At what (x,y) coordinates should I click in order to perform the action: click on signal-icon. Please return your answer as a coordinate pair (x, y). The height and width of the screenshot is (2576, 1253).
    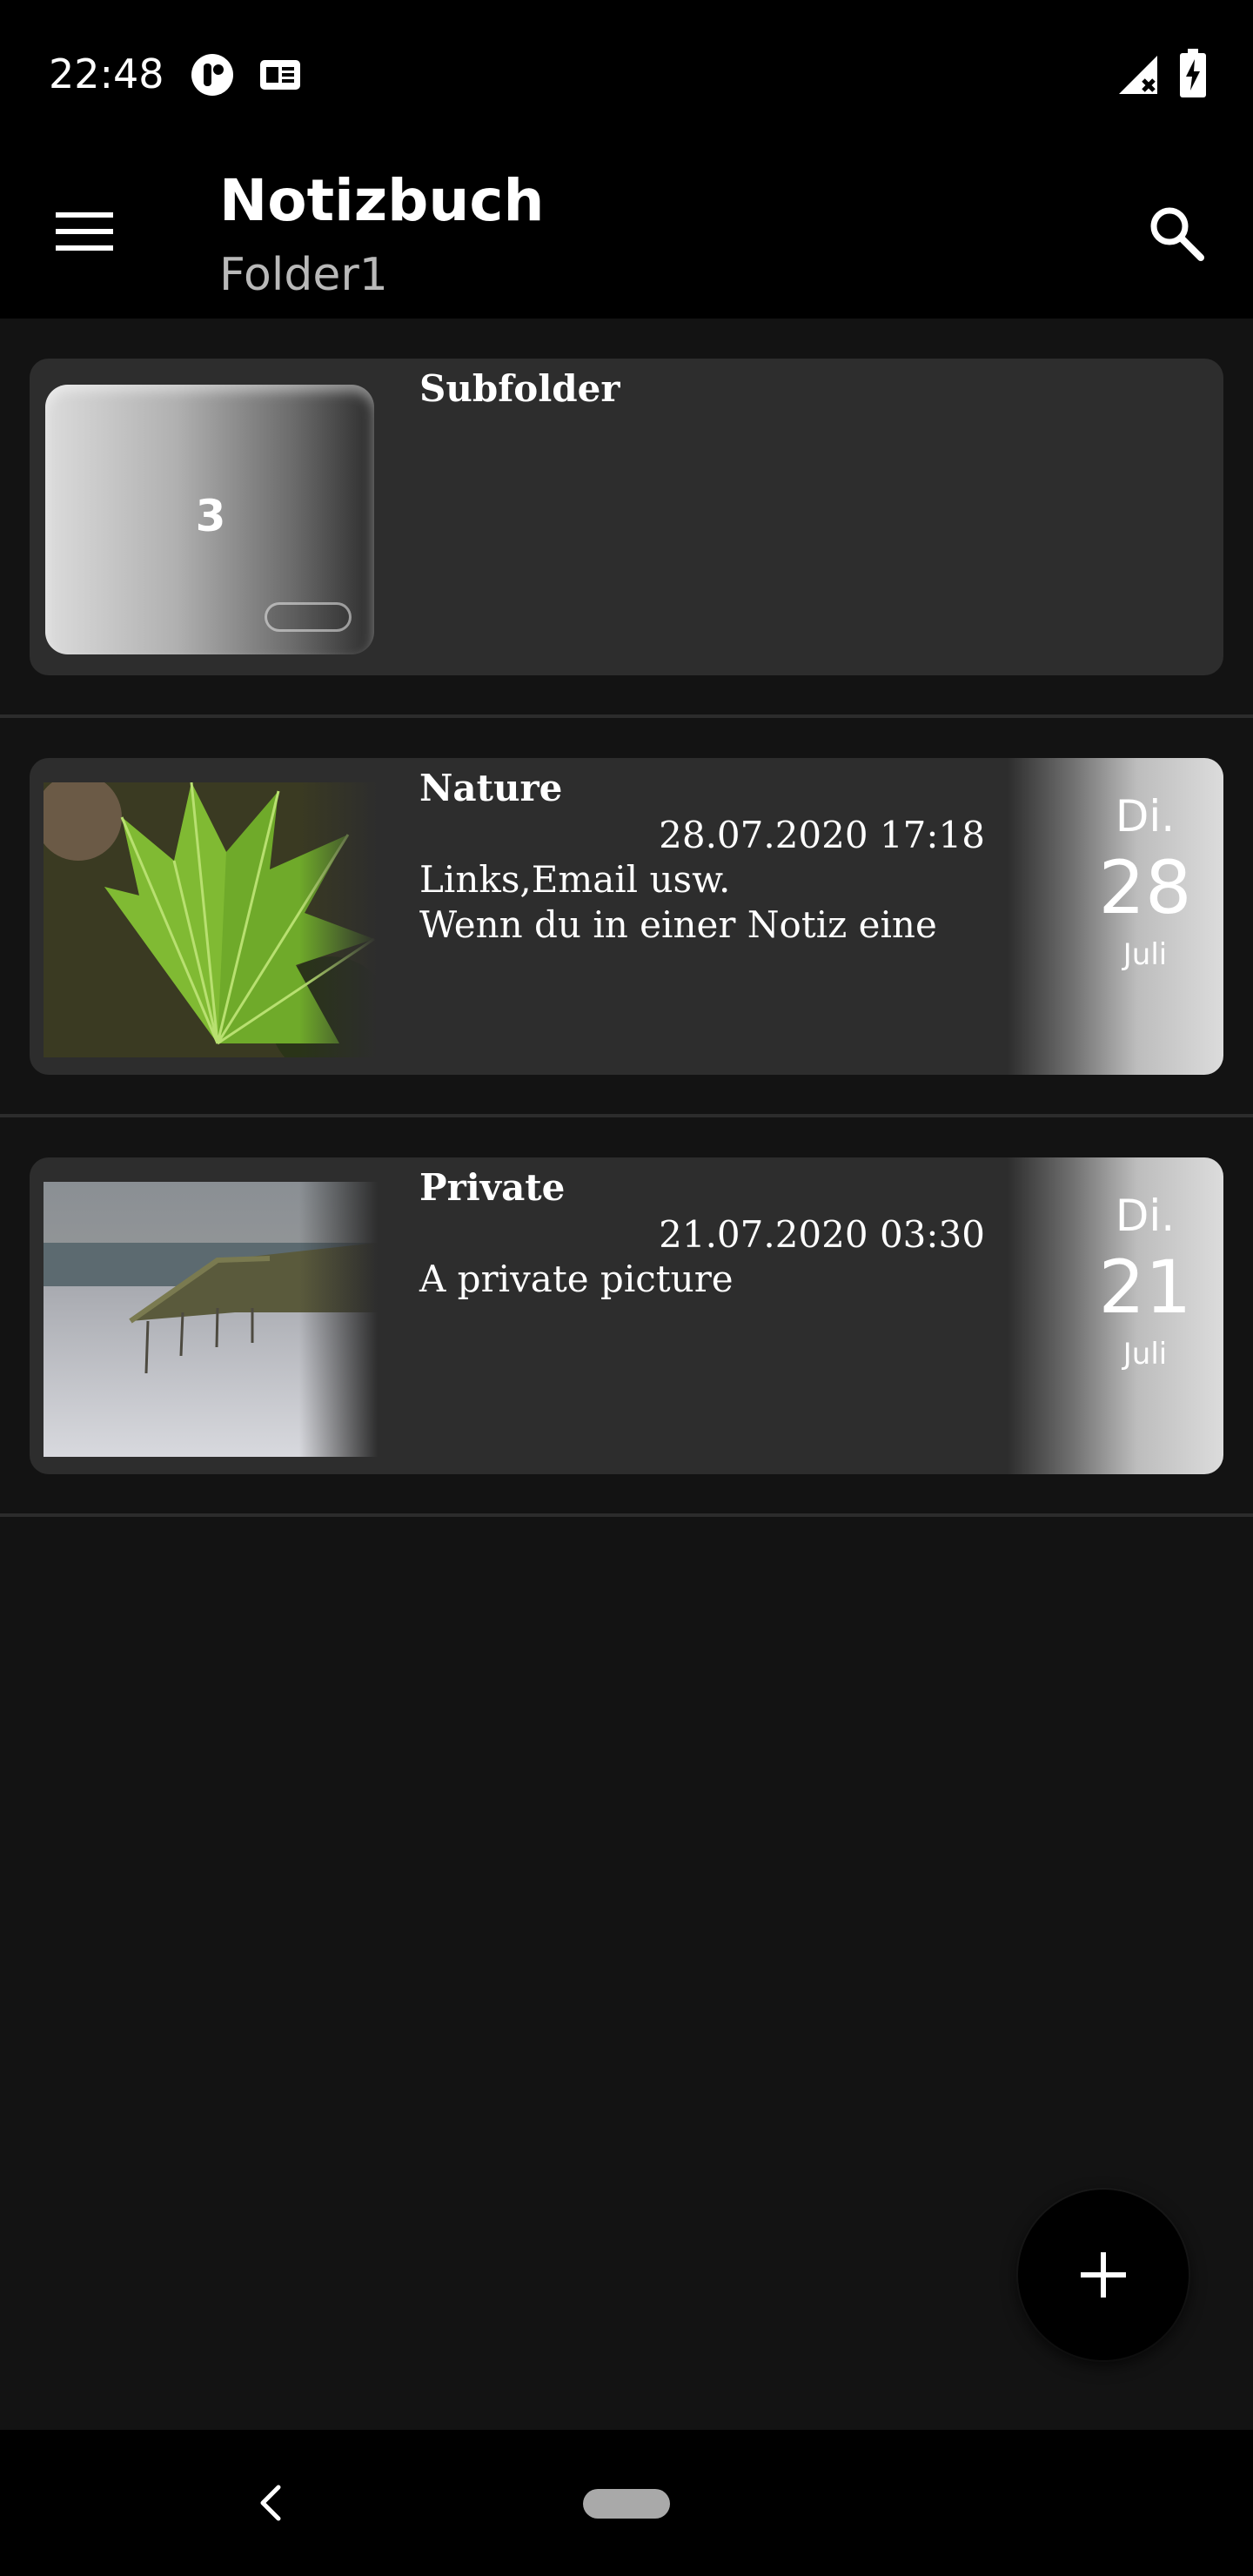
    Looking at the image, I should click on (1138, 75).